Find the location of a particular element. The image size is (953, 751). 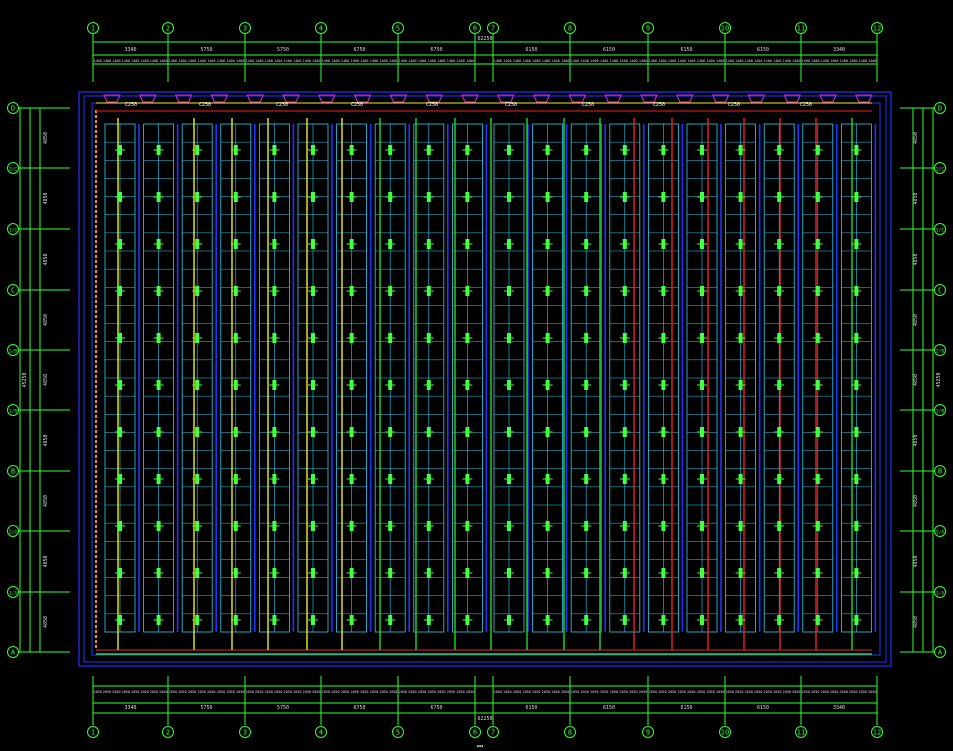

dim-value-bottom: 6750 is located at coordinates (436, 708).